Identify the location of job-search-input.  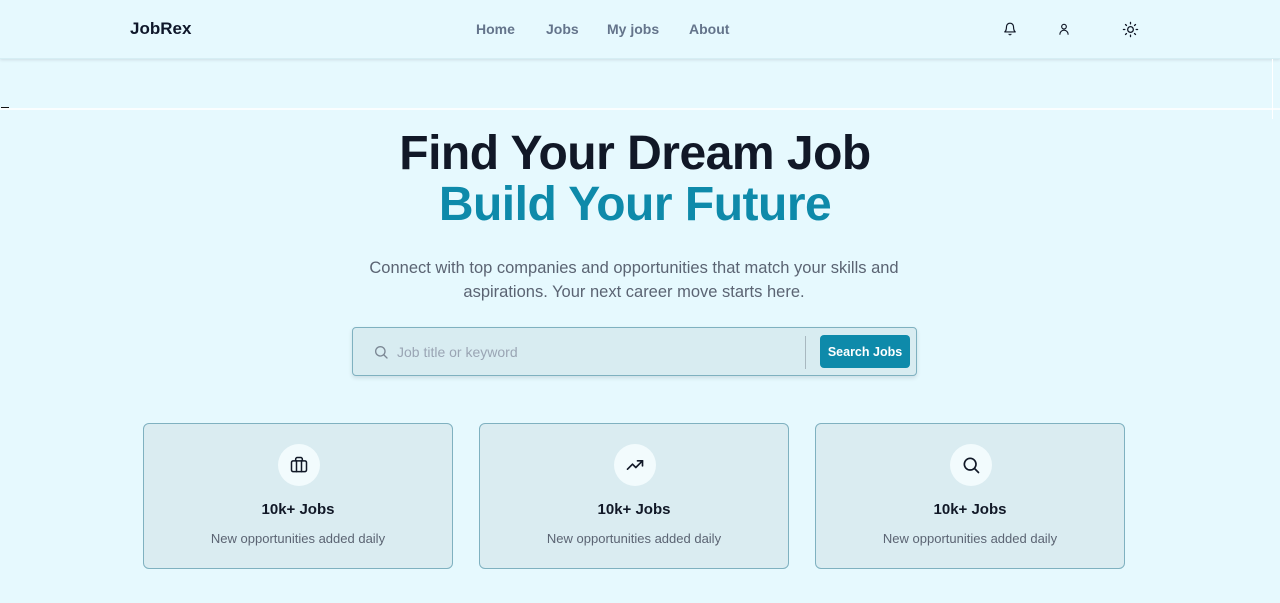
(597, 352).